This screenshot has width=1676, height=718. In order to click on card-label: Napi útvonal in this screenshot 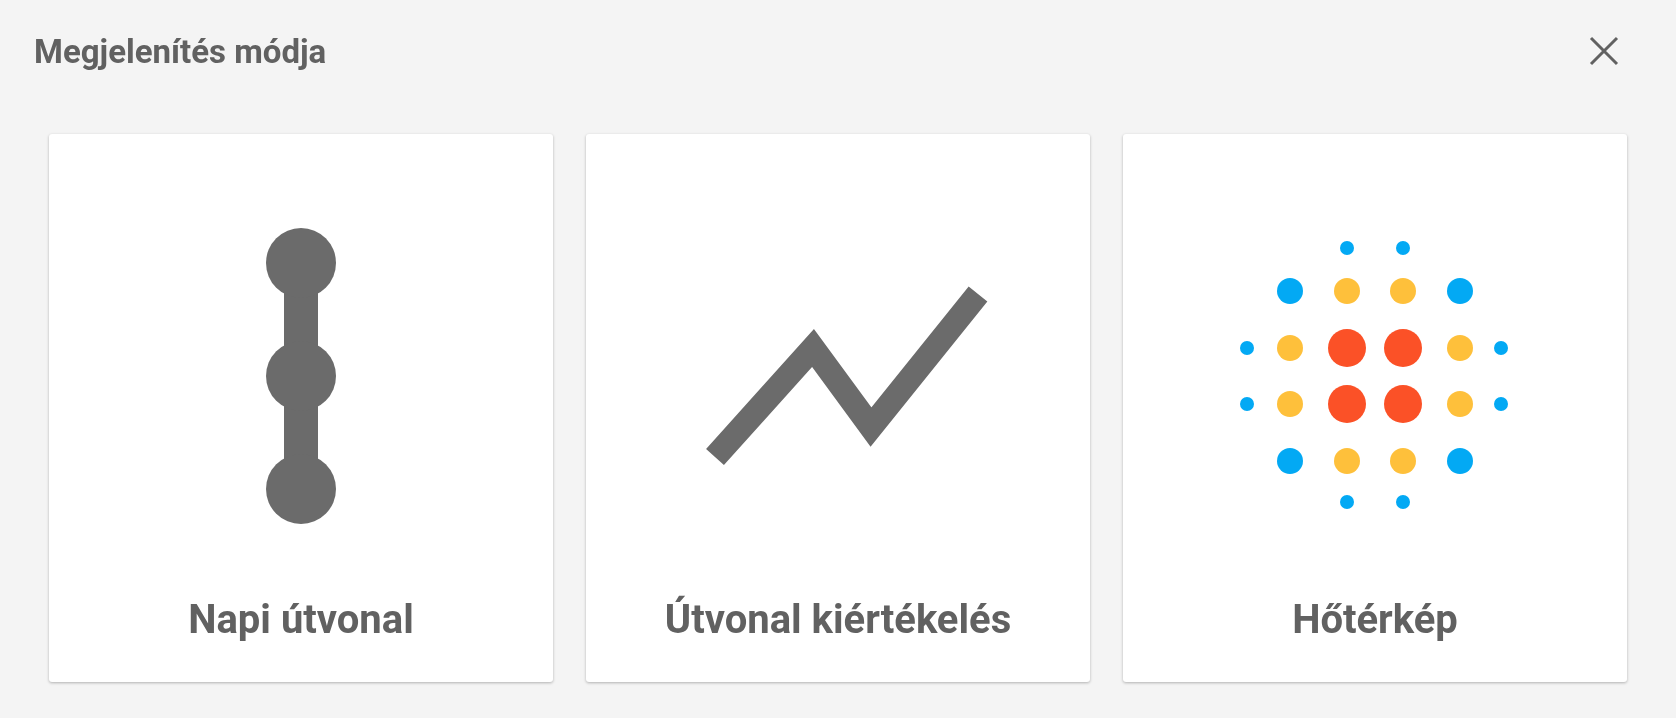, I will do `click(301, 620)`.